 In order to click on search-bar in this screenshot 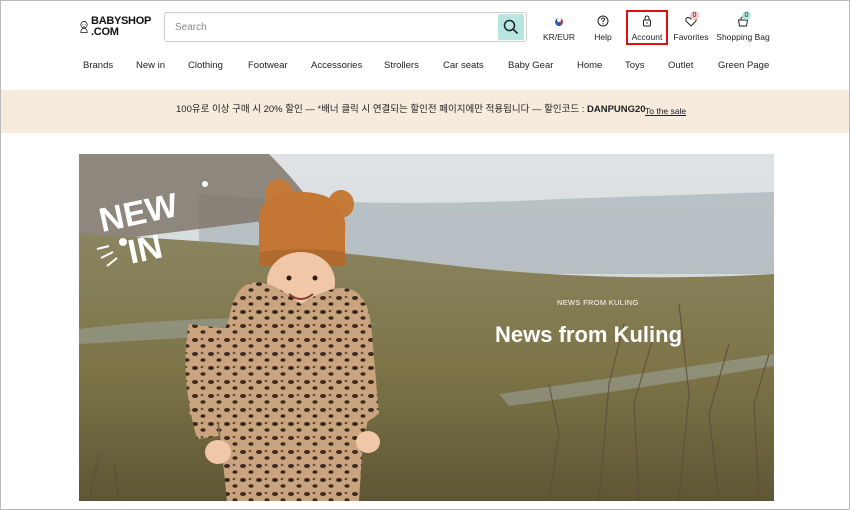, I will do `click(345, 27)`.